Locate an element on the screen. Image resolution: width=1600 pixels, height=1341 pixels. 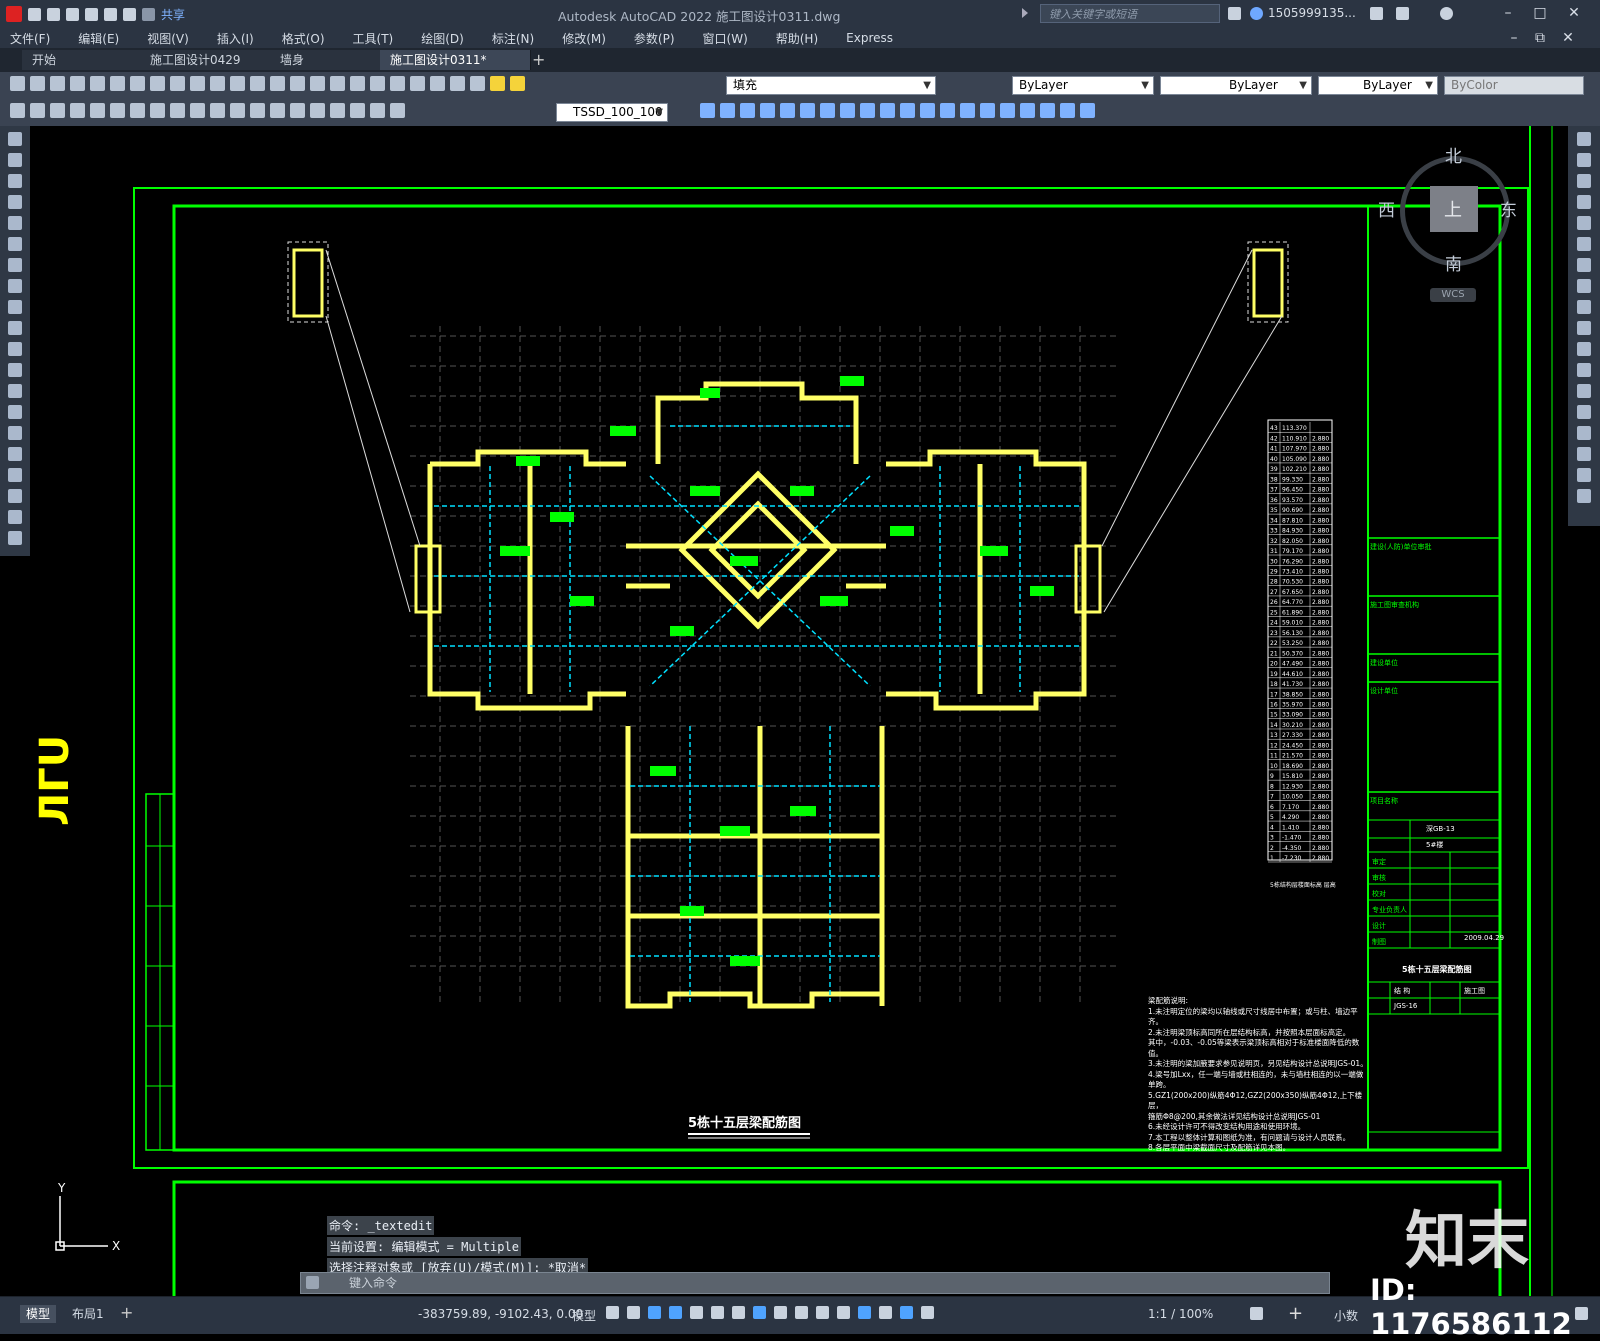
dim-update-icon is located at coordinates (397, 110).